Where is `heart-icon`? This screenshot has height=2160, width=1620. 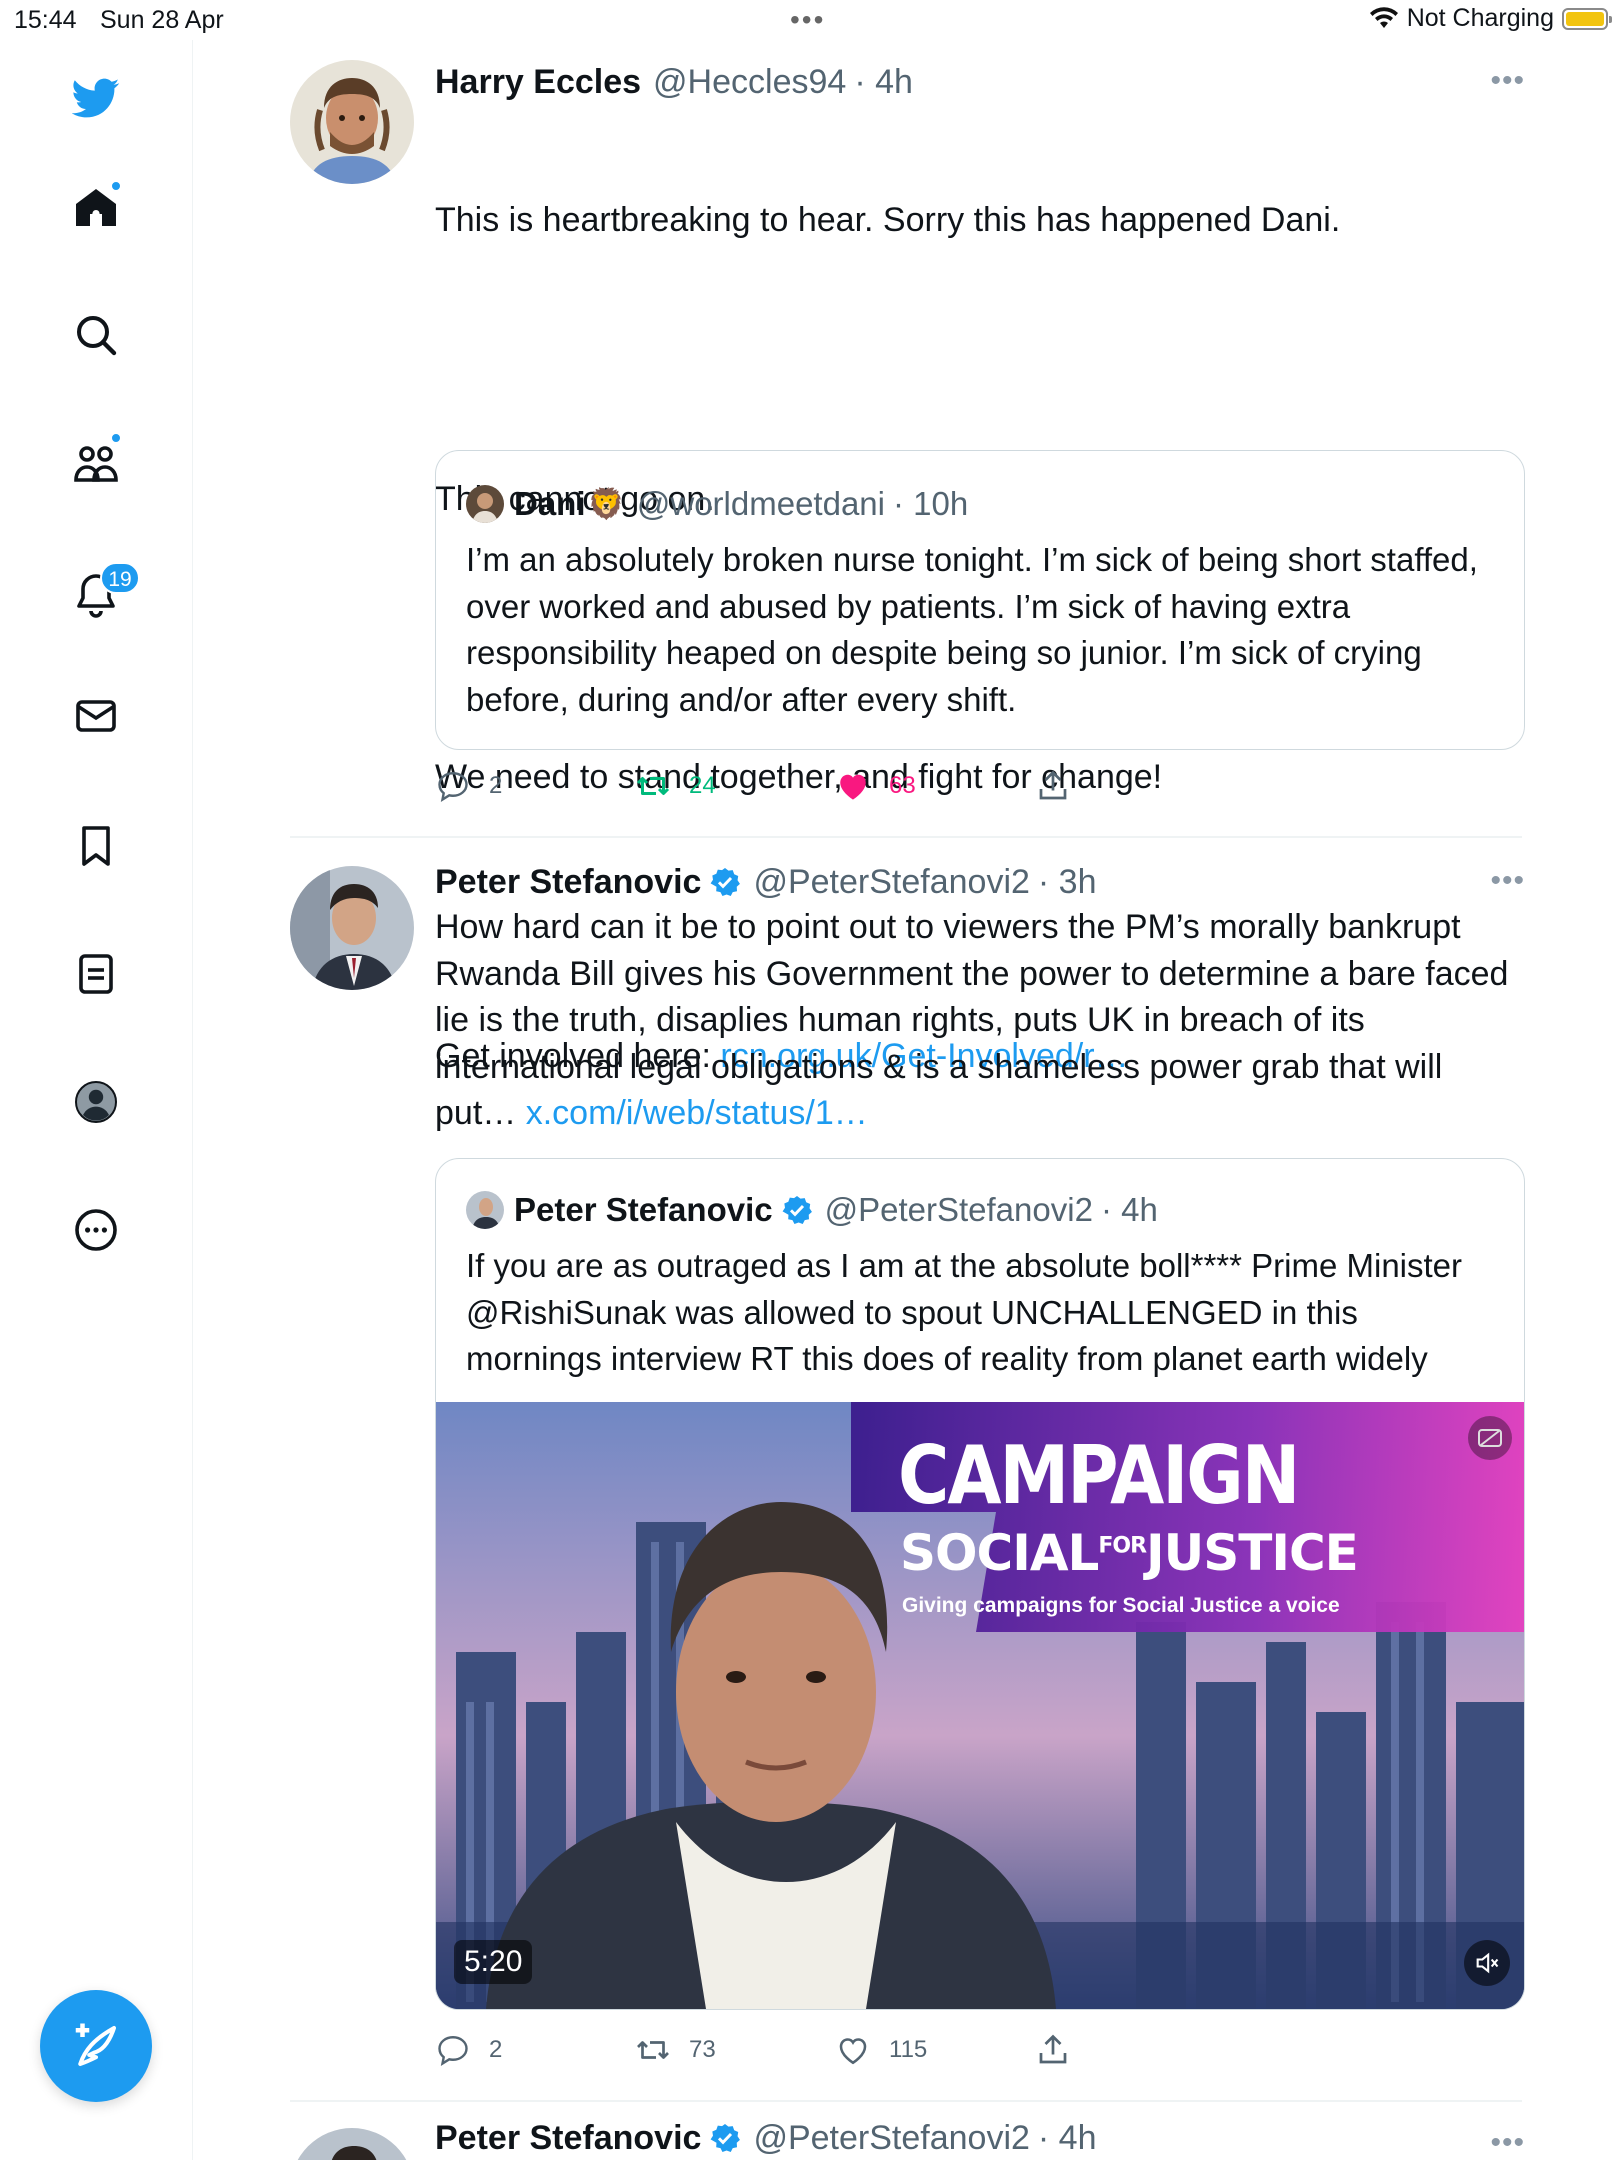 heart-icon is located at coordinates (853, 2051).